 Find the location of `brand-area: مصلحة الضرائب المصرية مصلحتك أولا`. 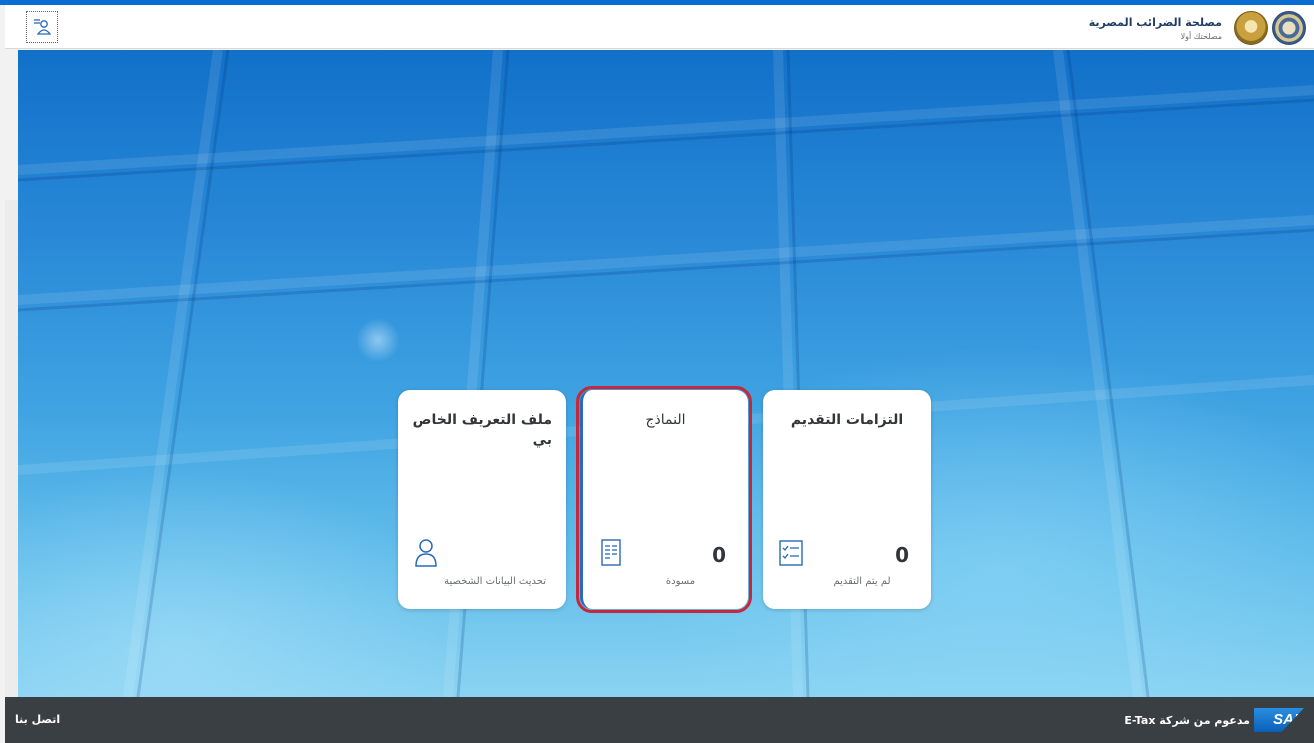

brand-area: مصلحة الضرائب المصرية مصلحتك أولا is located at coordinates (1197, 28).